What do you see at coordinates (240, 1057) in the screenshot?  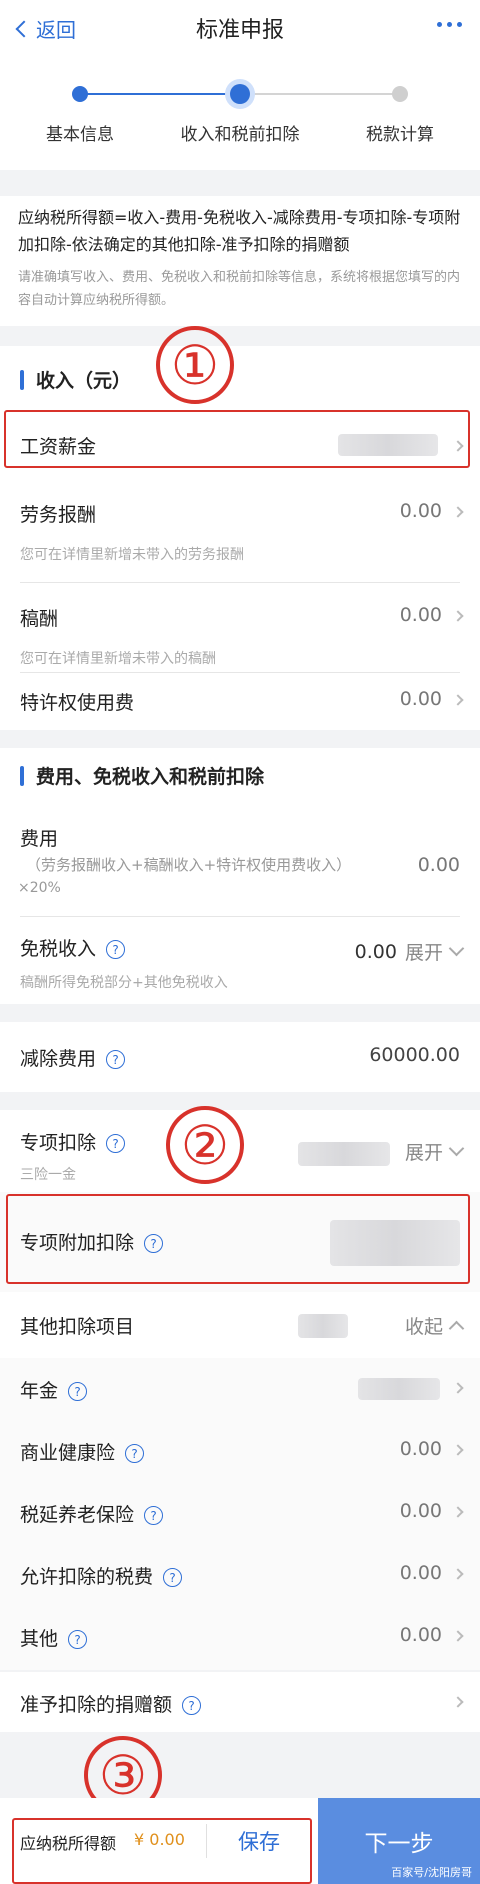 I see `row-reduction: 减除费用? 60000.00` at bounding box center [240, 1057].